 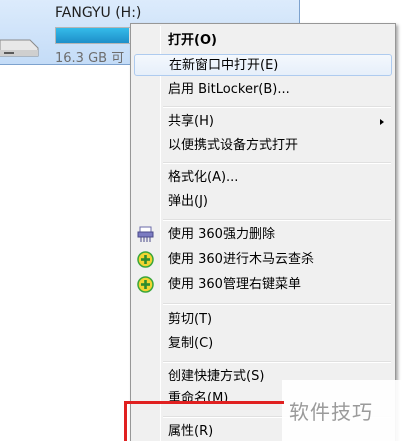 I want to click on menu-item-label: 使用 360强力删除, so click(x=221, y=234).